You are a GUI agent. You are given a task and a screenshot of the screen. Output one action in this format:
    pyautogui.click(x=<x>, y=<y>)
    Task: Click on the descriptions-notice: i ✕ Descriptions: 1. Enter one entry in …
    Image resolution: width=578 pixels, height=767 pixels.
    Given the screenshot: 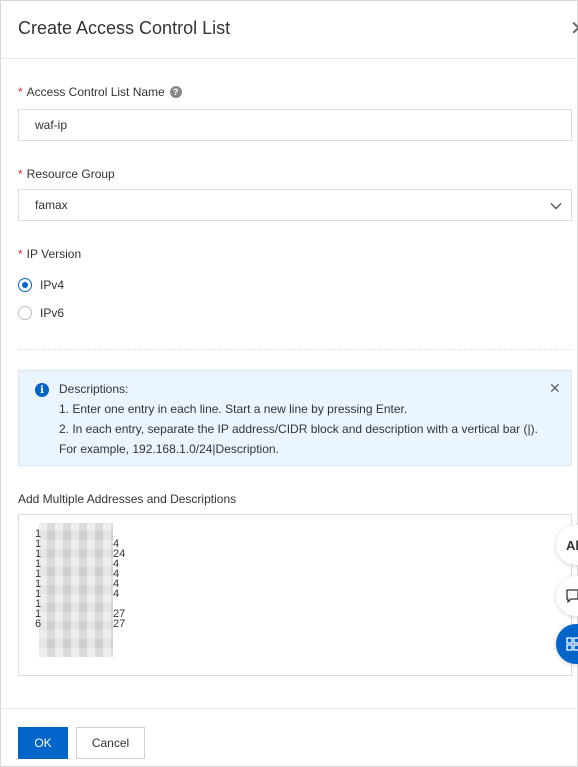 What is the action you would take?
    pyautogui.click(x=295, y=418)
    